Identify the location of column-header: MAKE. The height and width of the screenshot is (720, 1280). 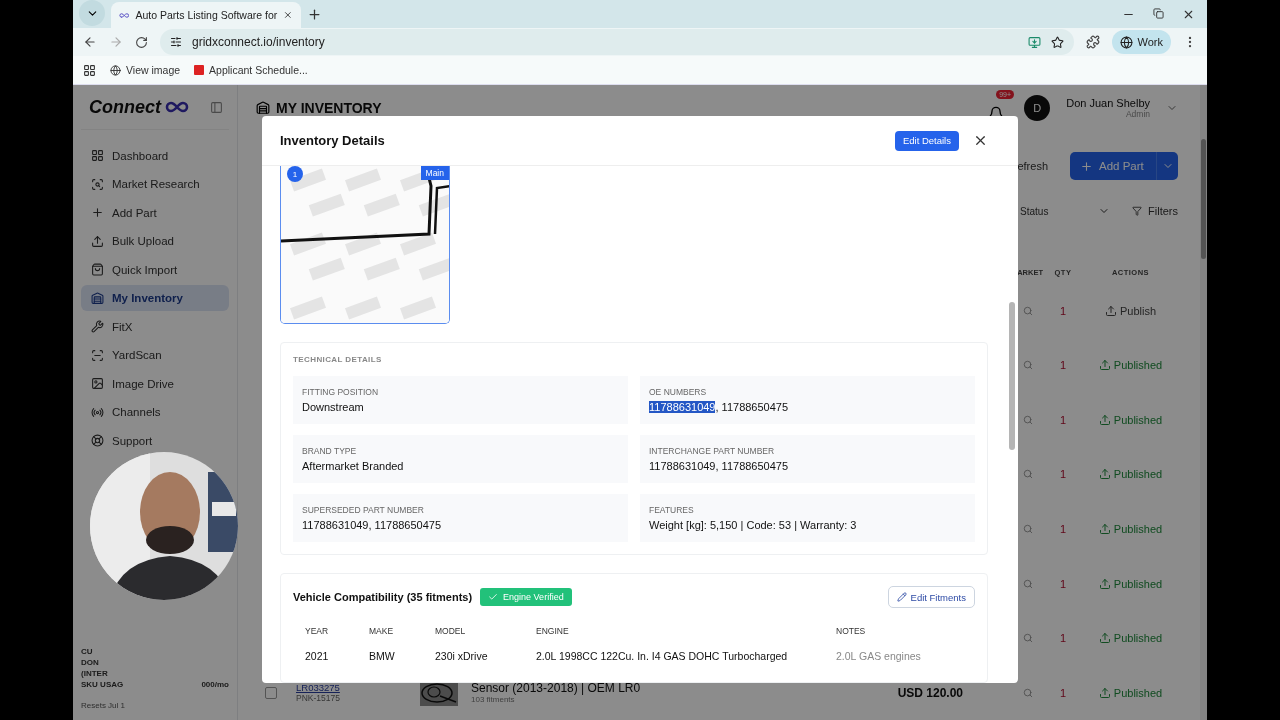
(382, 632).